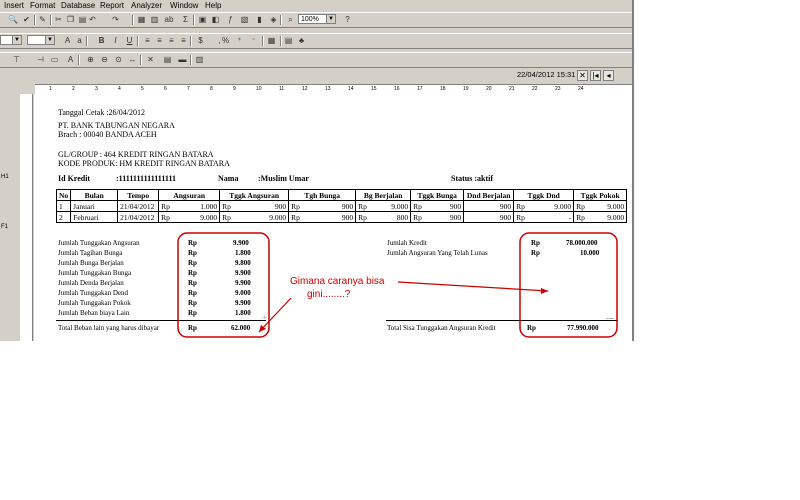 The width and height of the screenshot is (800, 500). I want to click on annotation-overlay, so click(397, 285).